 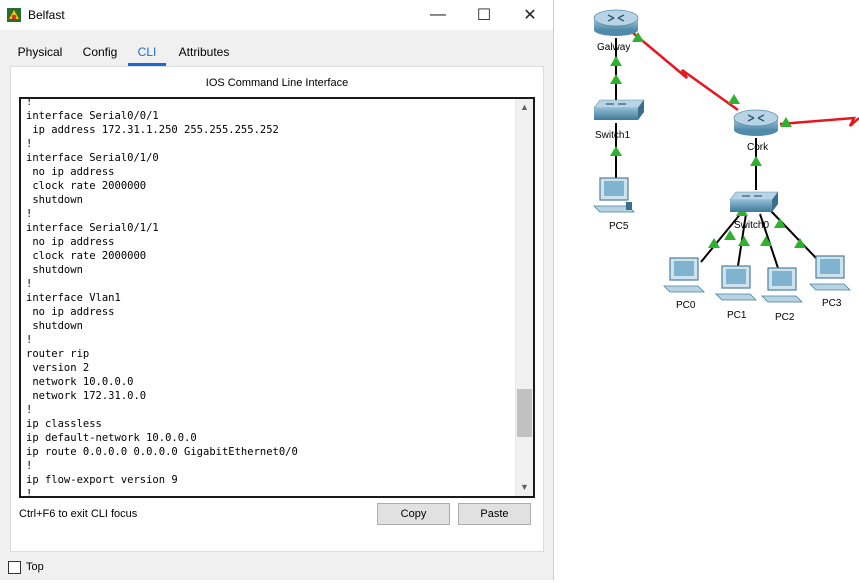 What do you see at coordinates (524, 297) in the screenshot?
I see `terminal-scrollbar: ▲ ▼` at bounding box center [524, 297].